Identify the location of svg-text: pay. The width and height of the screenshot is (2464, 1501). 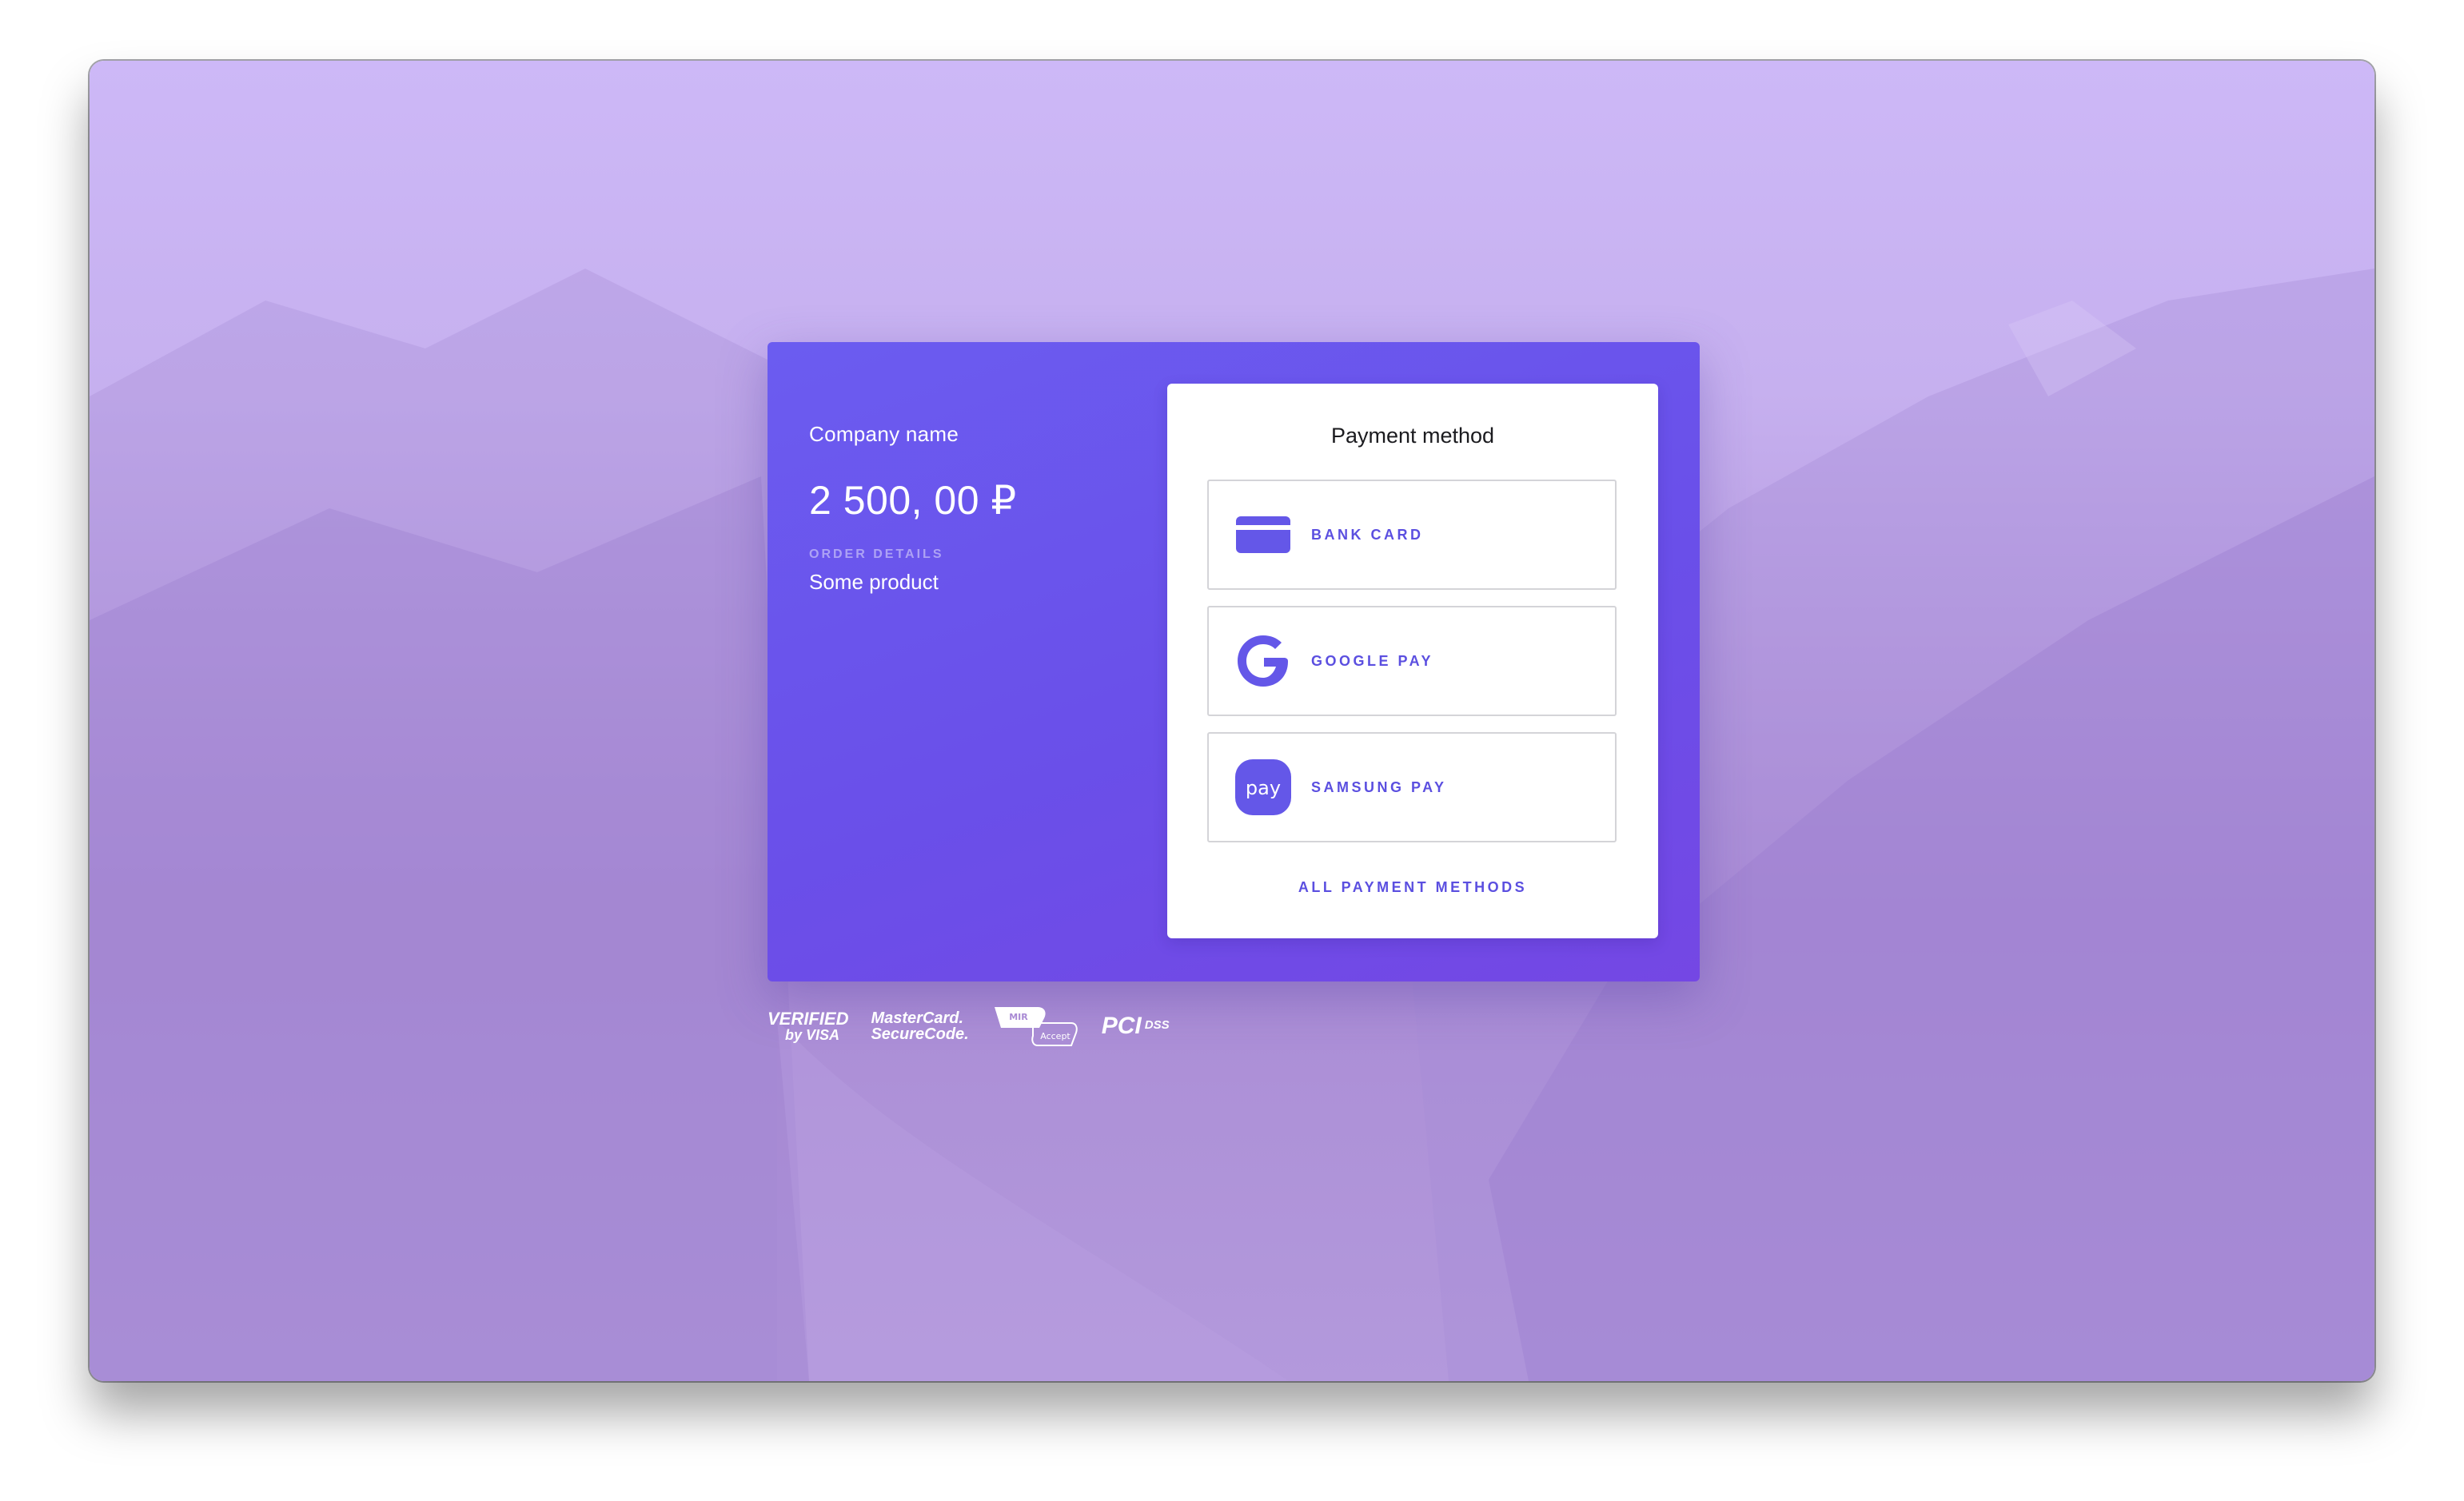
(1263, 788).